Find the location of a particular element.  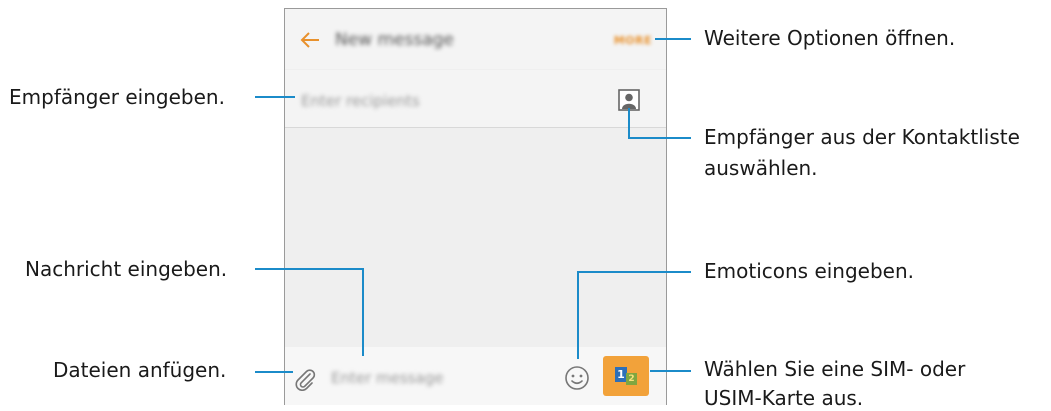

callout-enter-message: Nachricht eingeben. is located at coordinates (126, 269).